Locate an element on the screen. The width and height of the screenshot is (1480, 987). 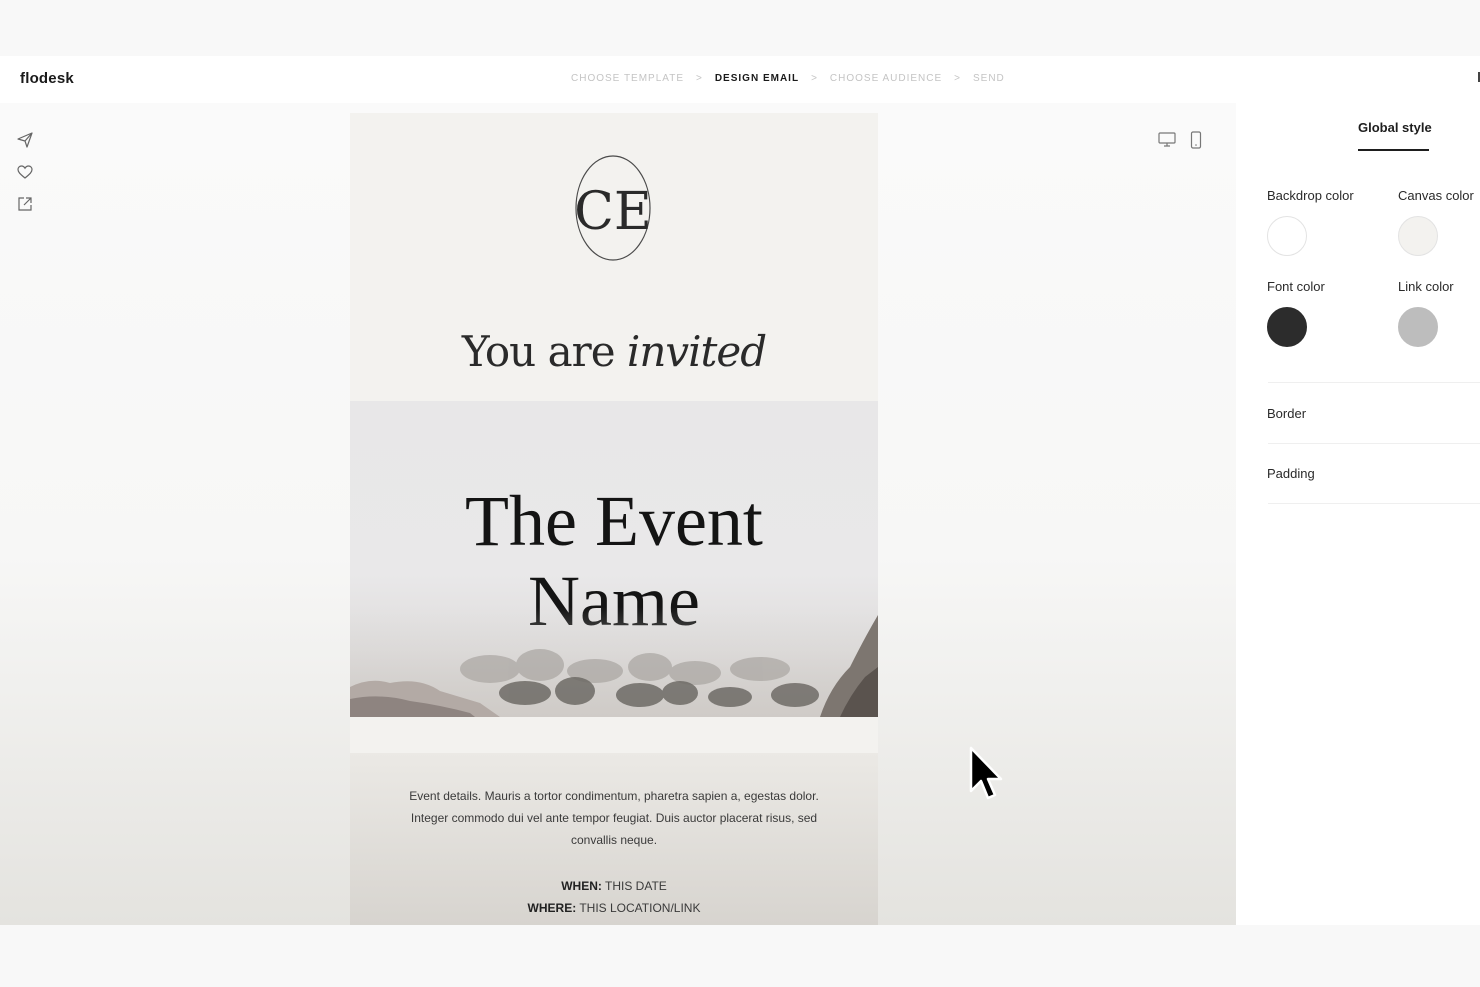
active-tab-indicator is located at coordinates (1393, 150).